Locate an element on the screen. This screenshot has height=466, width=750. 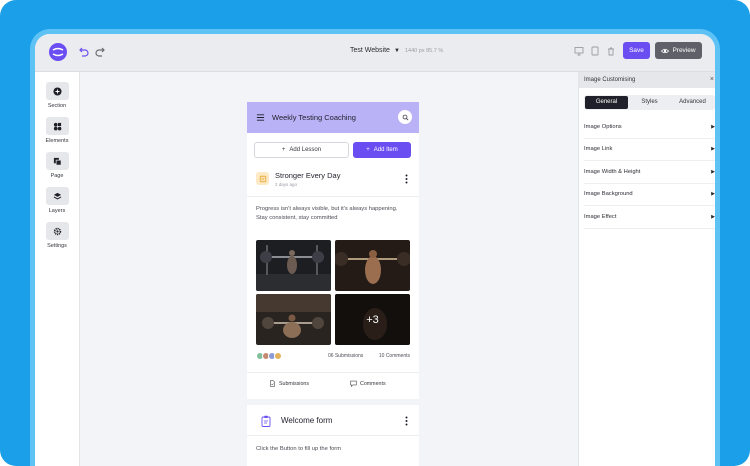
sidebar-item-settings: Settings is located at coordinates (57, 235).